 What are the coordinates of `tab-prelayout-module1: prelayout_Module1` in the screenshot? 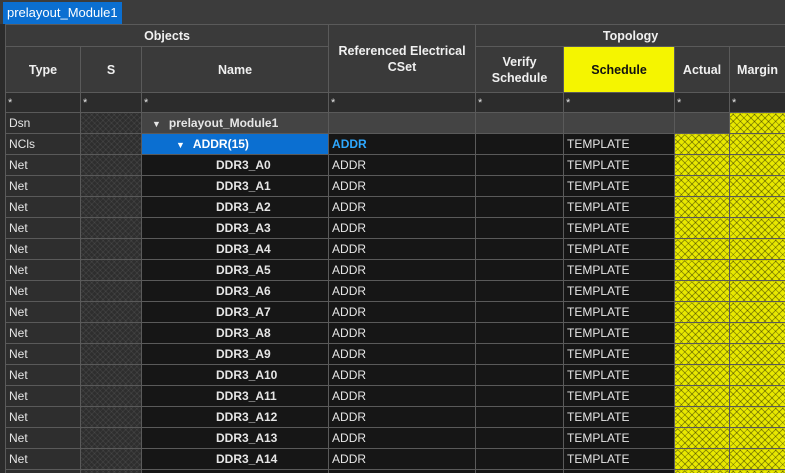 It's located at (62, 13).